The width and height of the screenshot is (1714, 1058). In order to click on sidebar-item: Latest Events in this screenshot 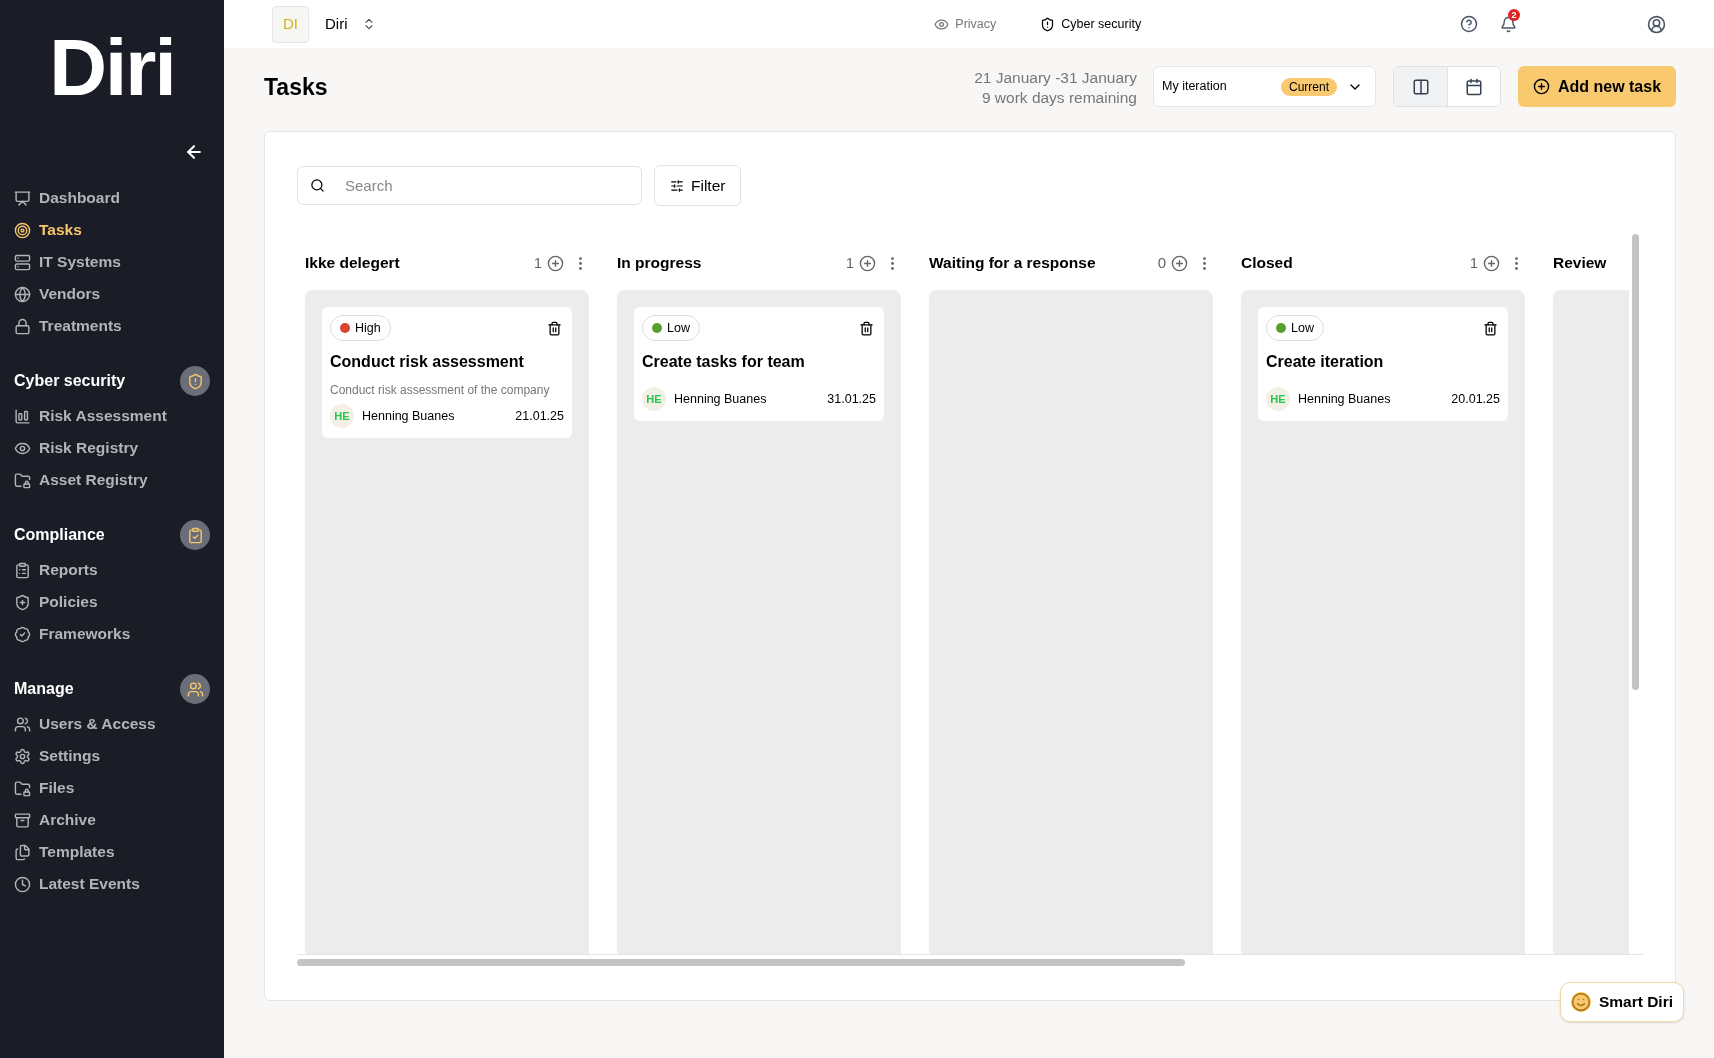, I will do `click(112, 884)`.